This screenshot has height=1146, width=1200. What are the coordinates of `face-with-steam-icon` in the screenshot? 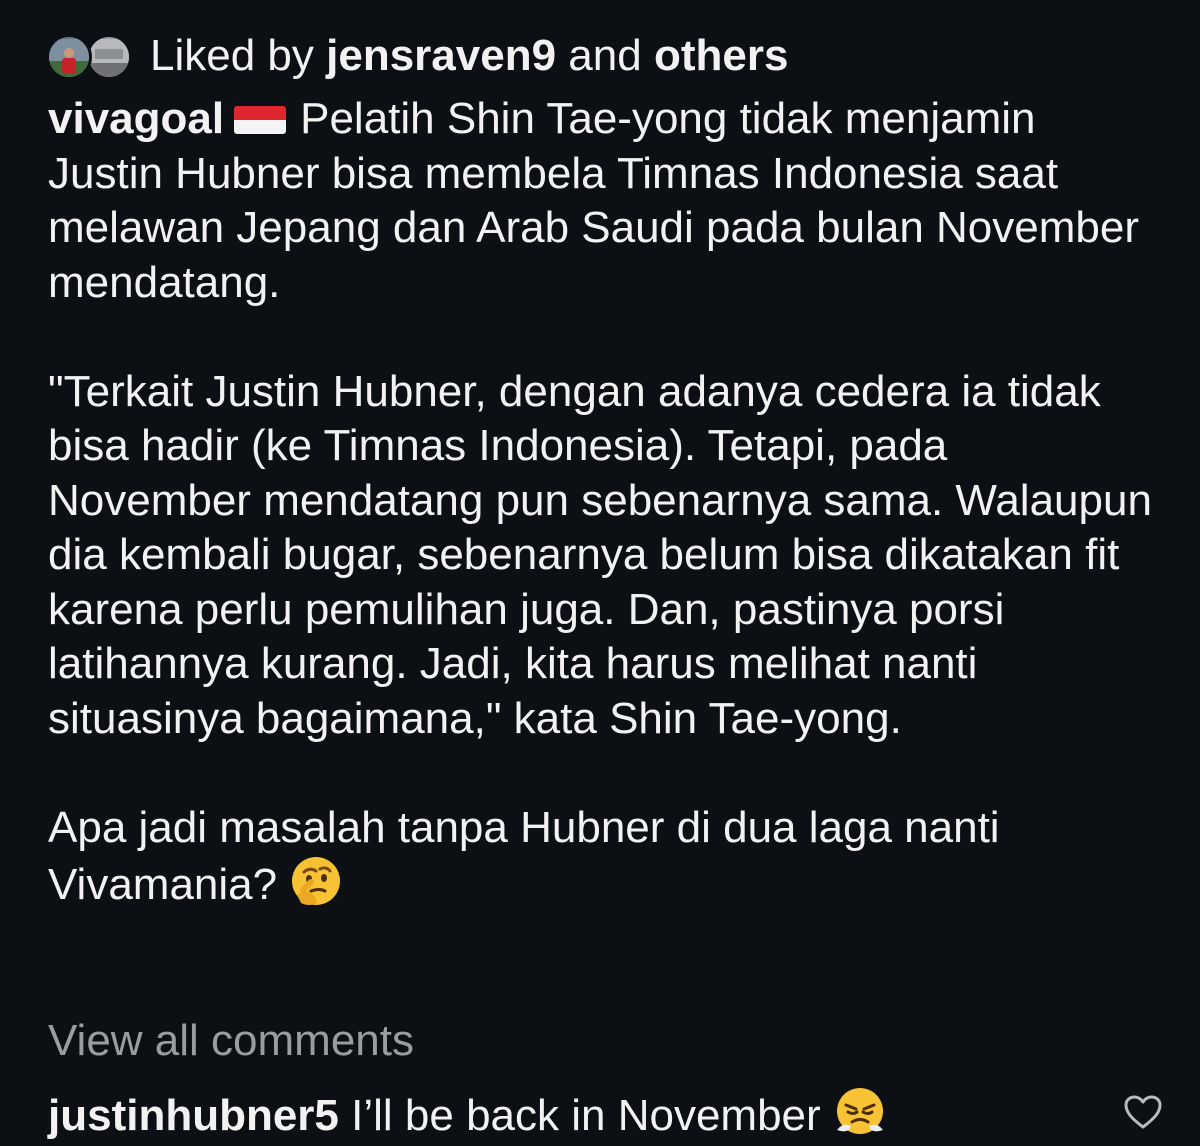 It's located at (859, 1111).